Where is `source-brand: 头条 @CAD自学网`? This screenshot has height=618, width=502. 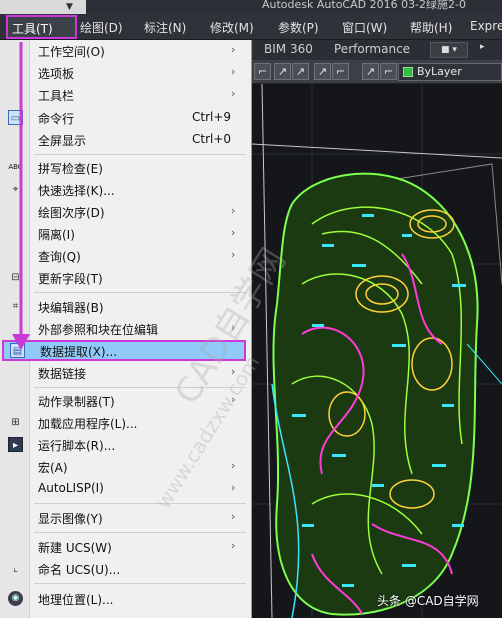 source-brand: 头条 @CAD自学网 is located at coordinates (428, 601).